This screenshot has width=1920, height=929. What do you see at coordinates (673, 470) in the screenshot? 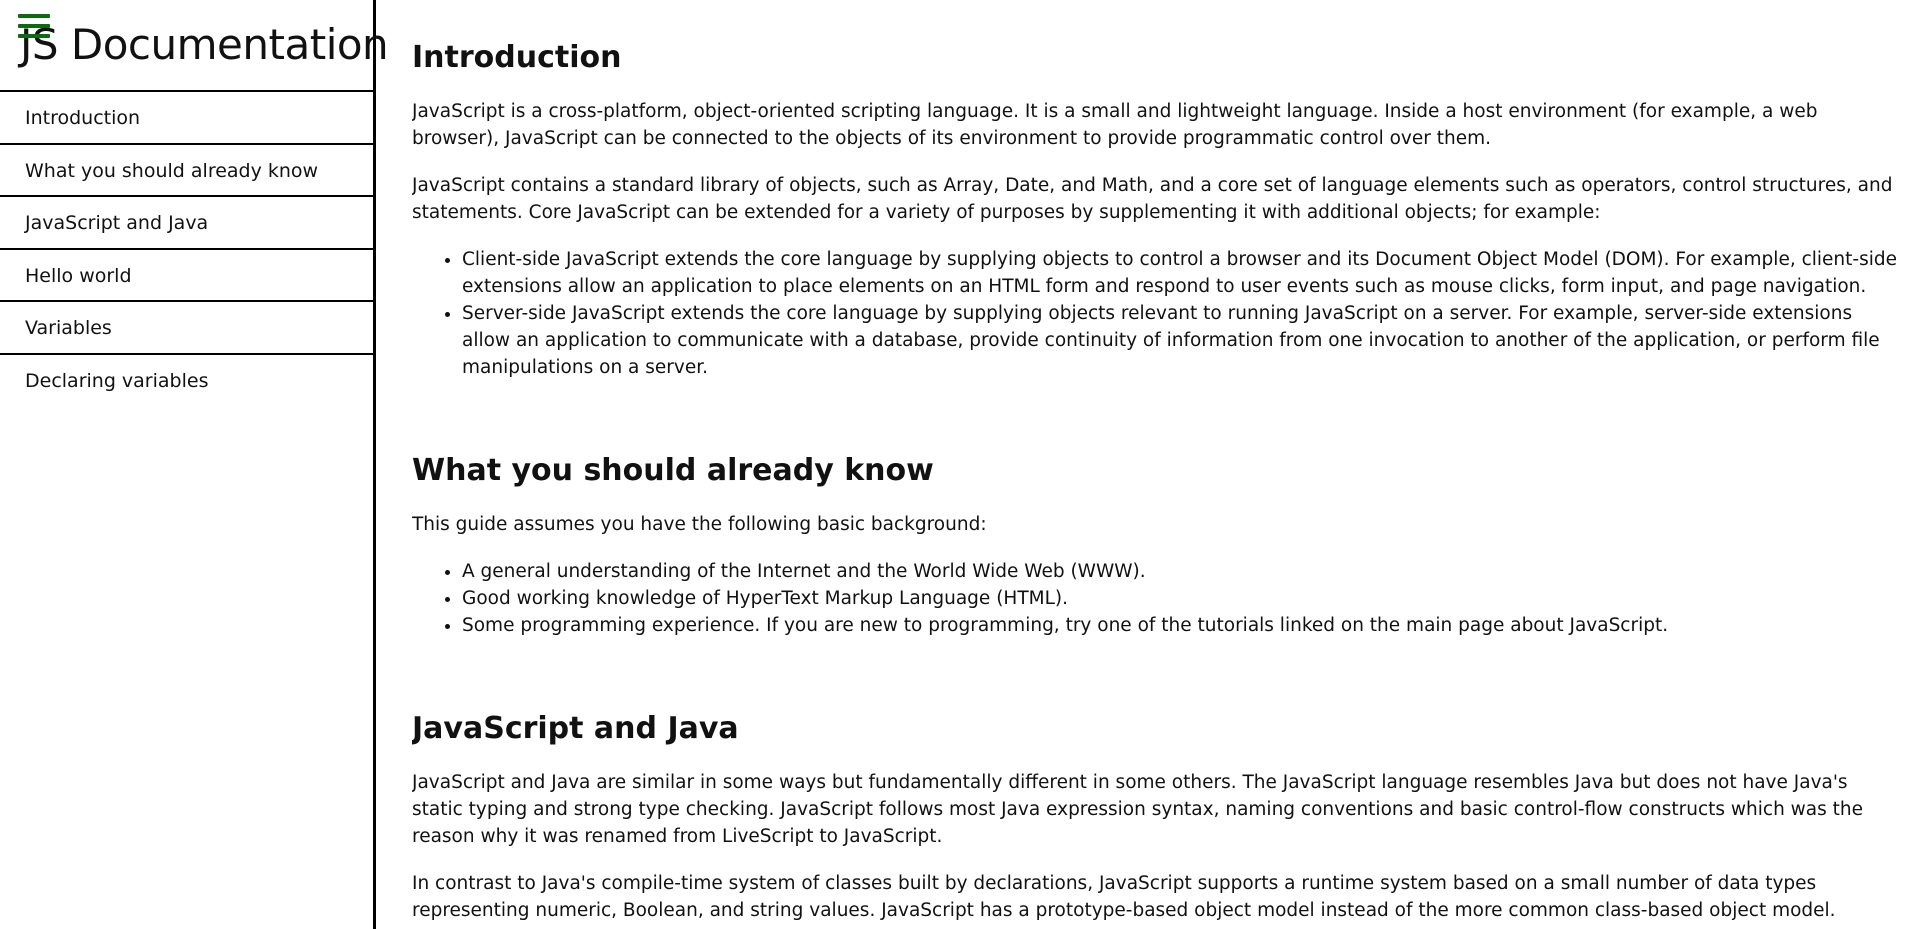
I see `section-title: What you should already know` at bounding box center [673, 470].